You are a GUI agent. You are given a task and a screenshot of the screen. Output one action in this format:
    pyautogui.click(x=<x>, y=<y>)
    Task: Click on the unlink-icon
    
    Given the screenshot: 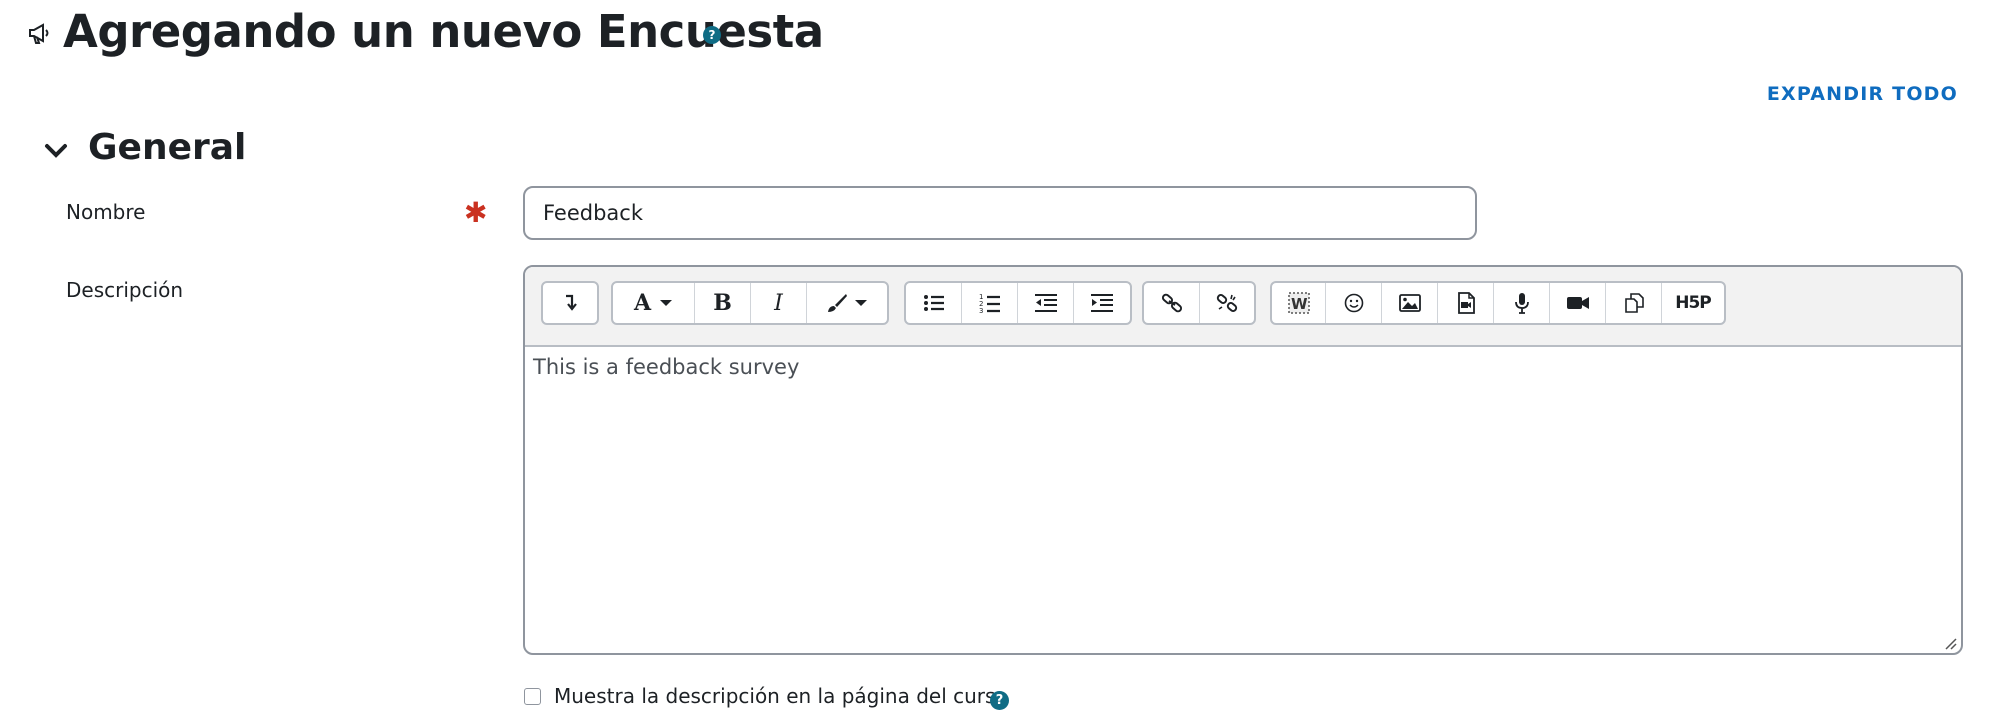 What is the action you would take?
    pyautogui.click(x=1227, y=303)
    